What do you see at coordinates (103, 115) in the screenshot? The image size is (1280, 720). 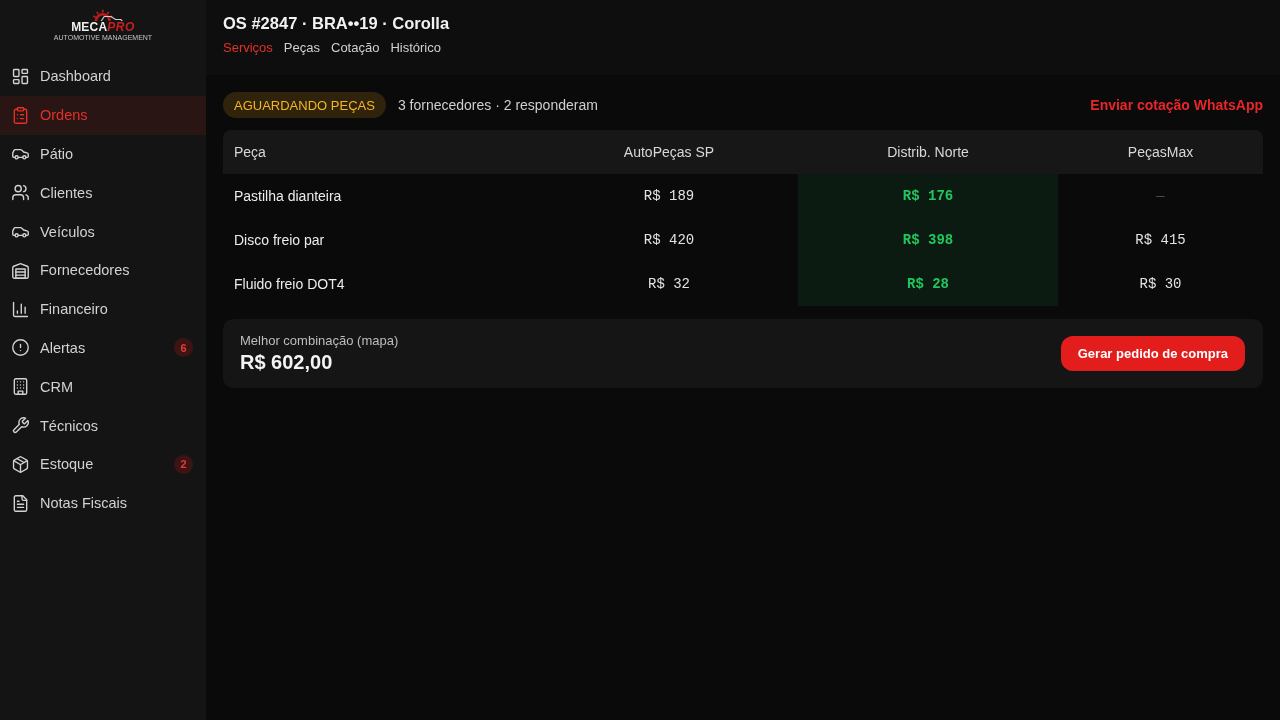 I see `sidebar-item: Ordens` at bounding box center [103, 115].